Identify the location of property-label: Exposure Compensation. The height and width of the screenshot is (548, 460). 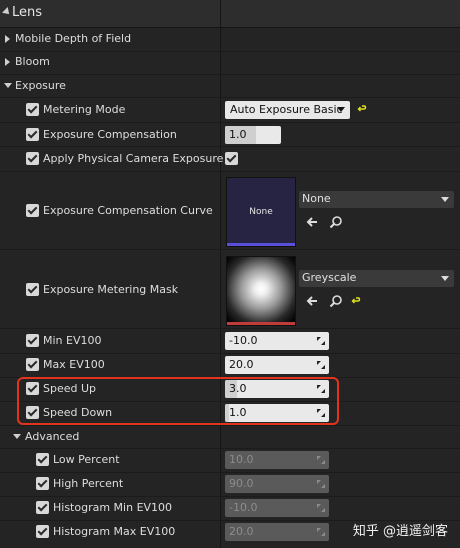
(110, 134).